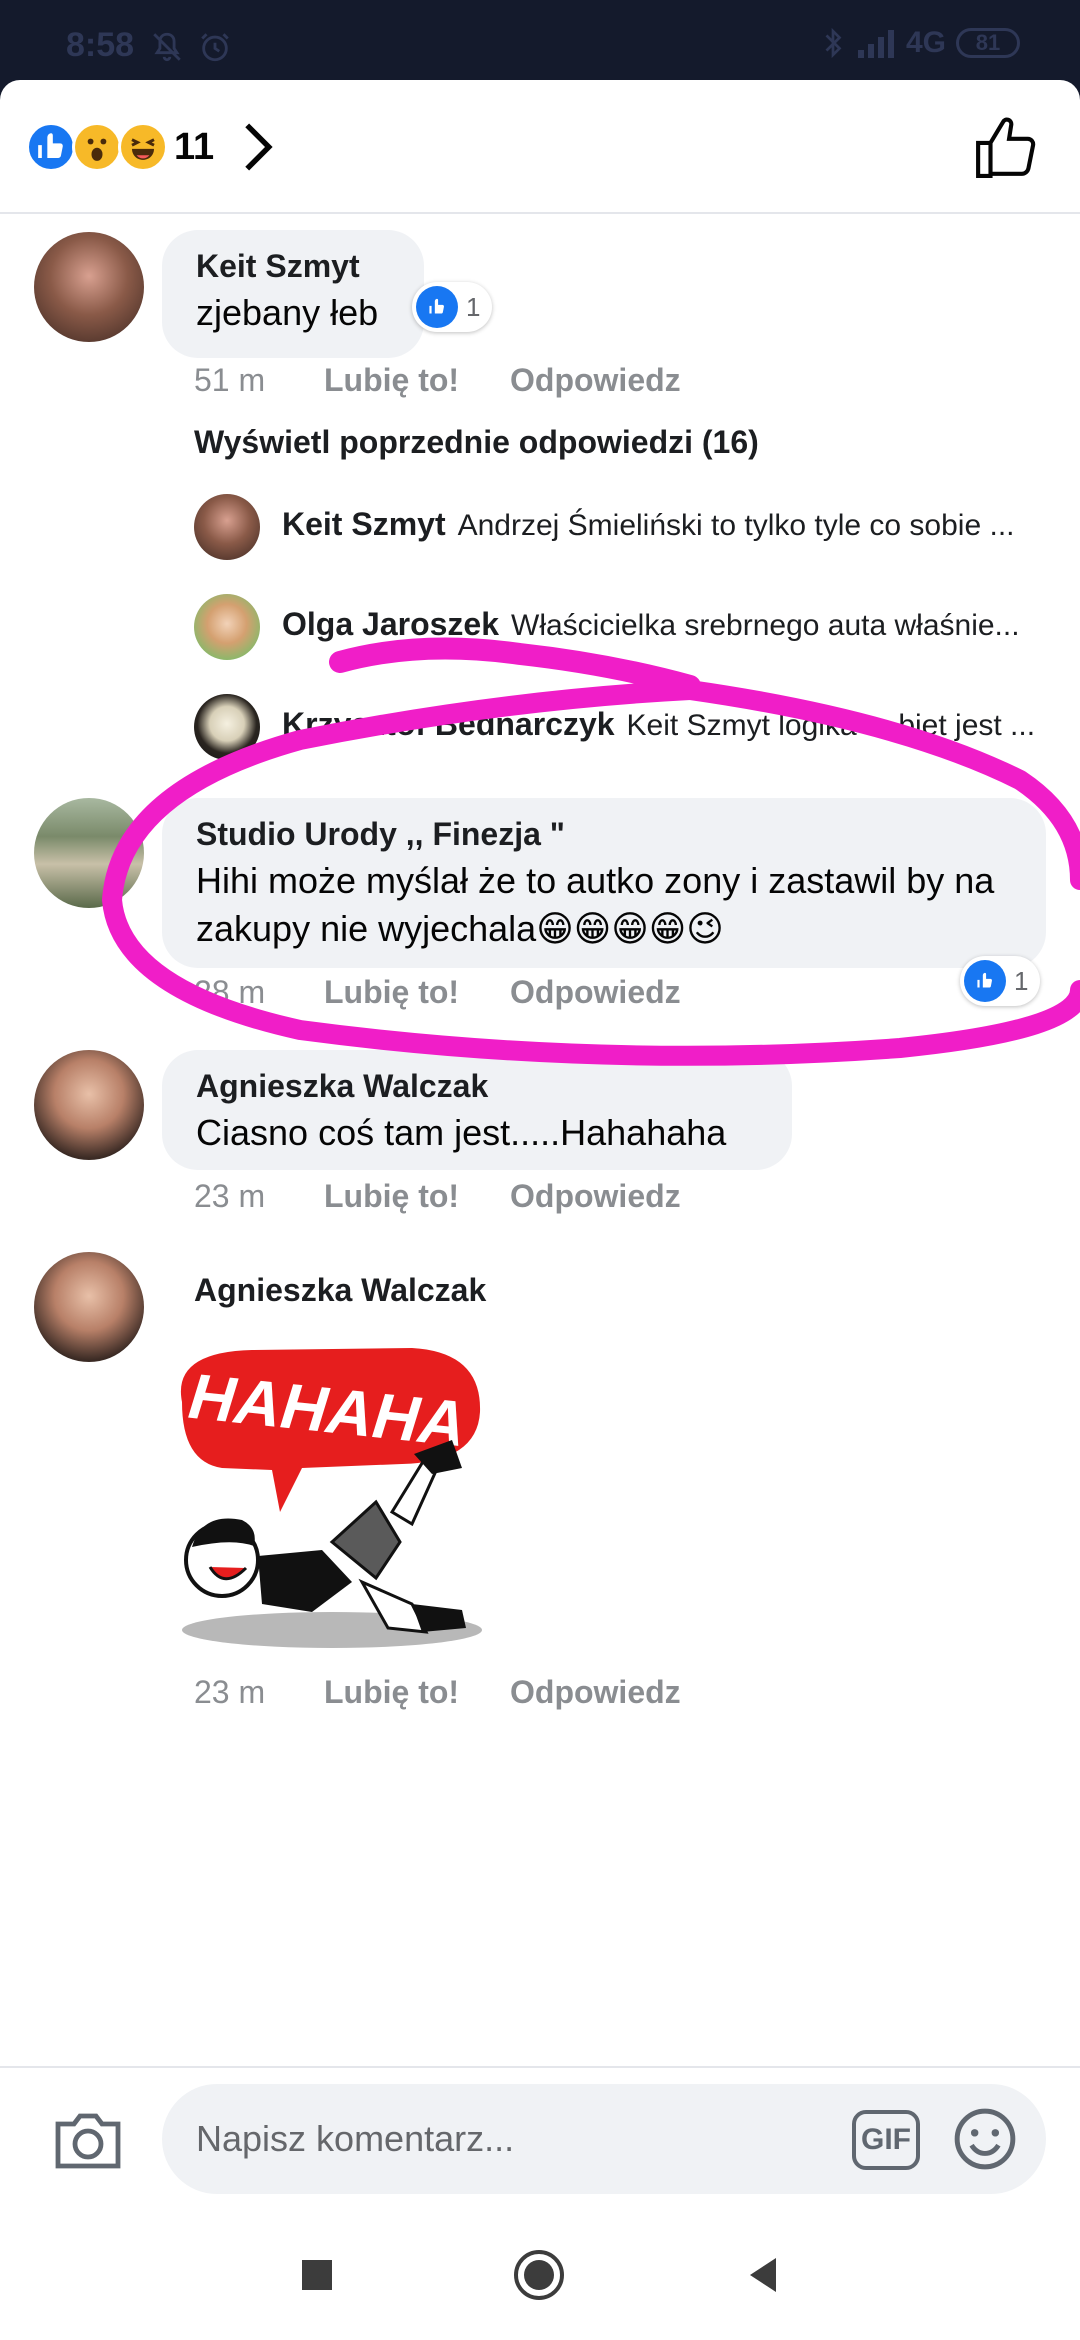  What do you see at coordinates (390, 624) in the screenshot?
I see `reply-author: Olga Jaroszek` at bounding box center [390, 624].